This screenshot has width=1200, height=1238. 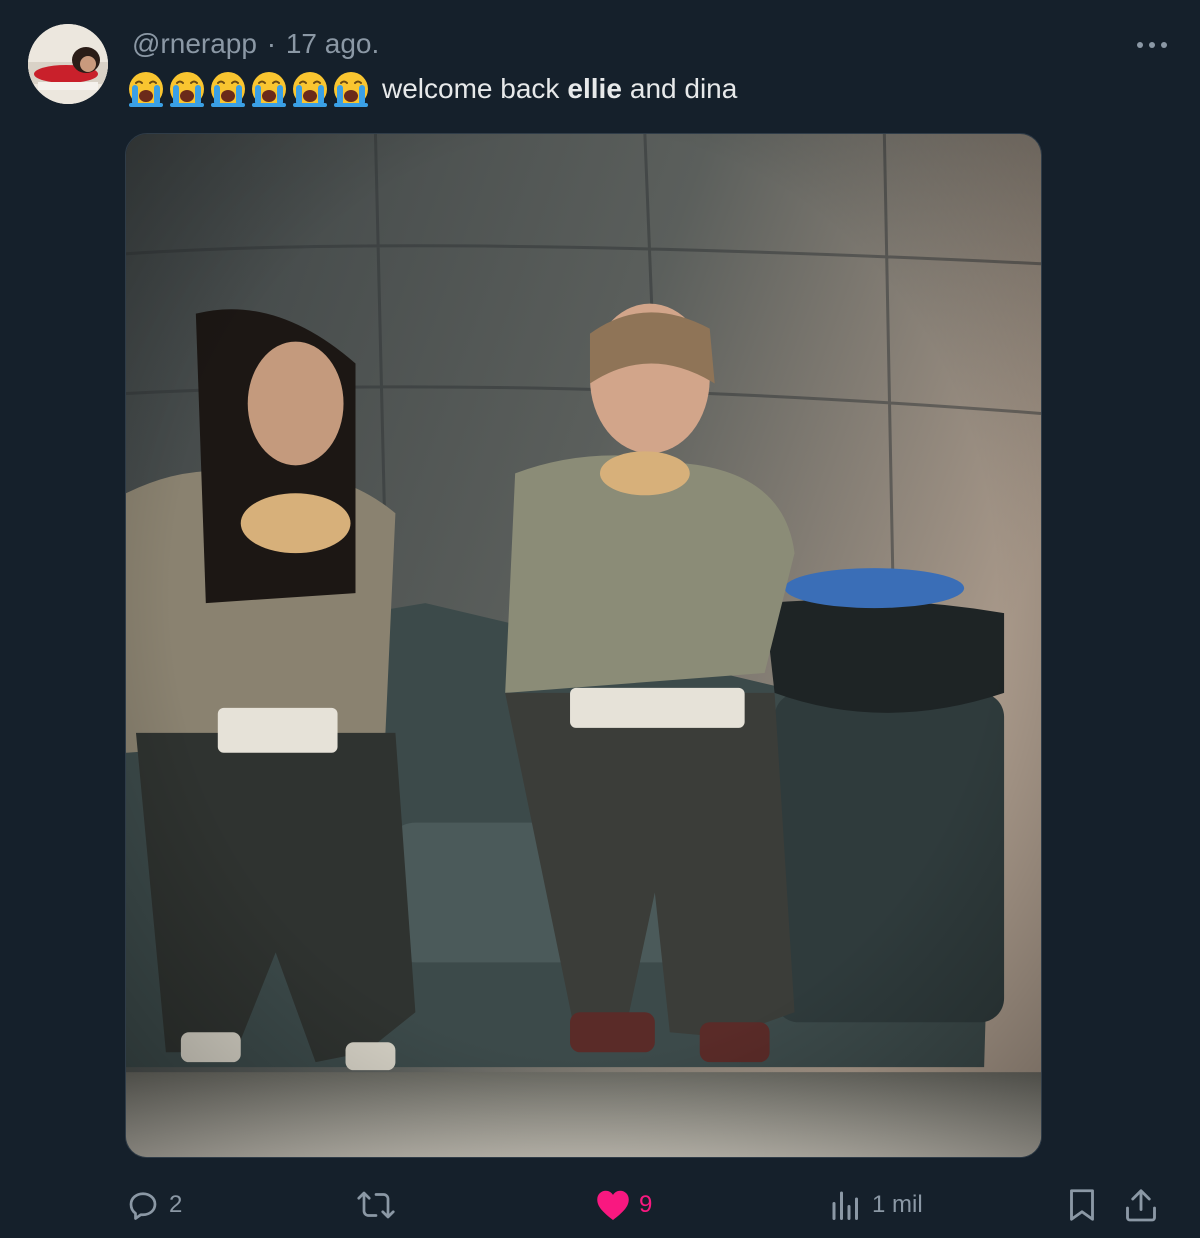 What do you see at coordinates (471, 88) in the screenshot?
I see `tweet-text-start: welcome back` at bounding box center [471, 88].